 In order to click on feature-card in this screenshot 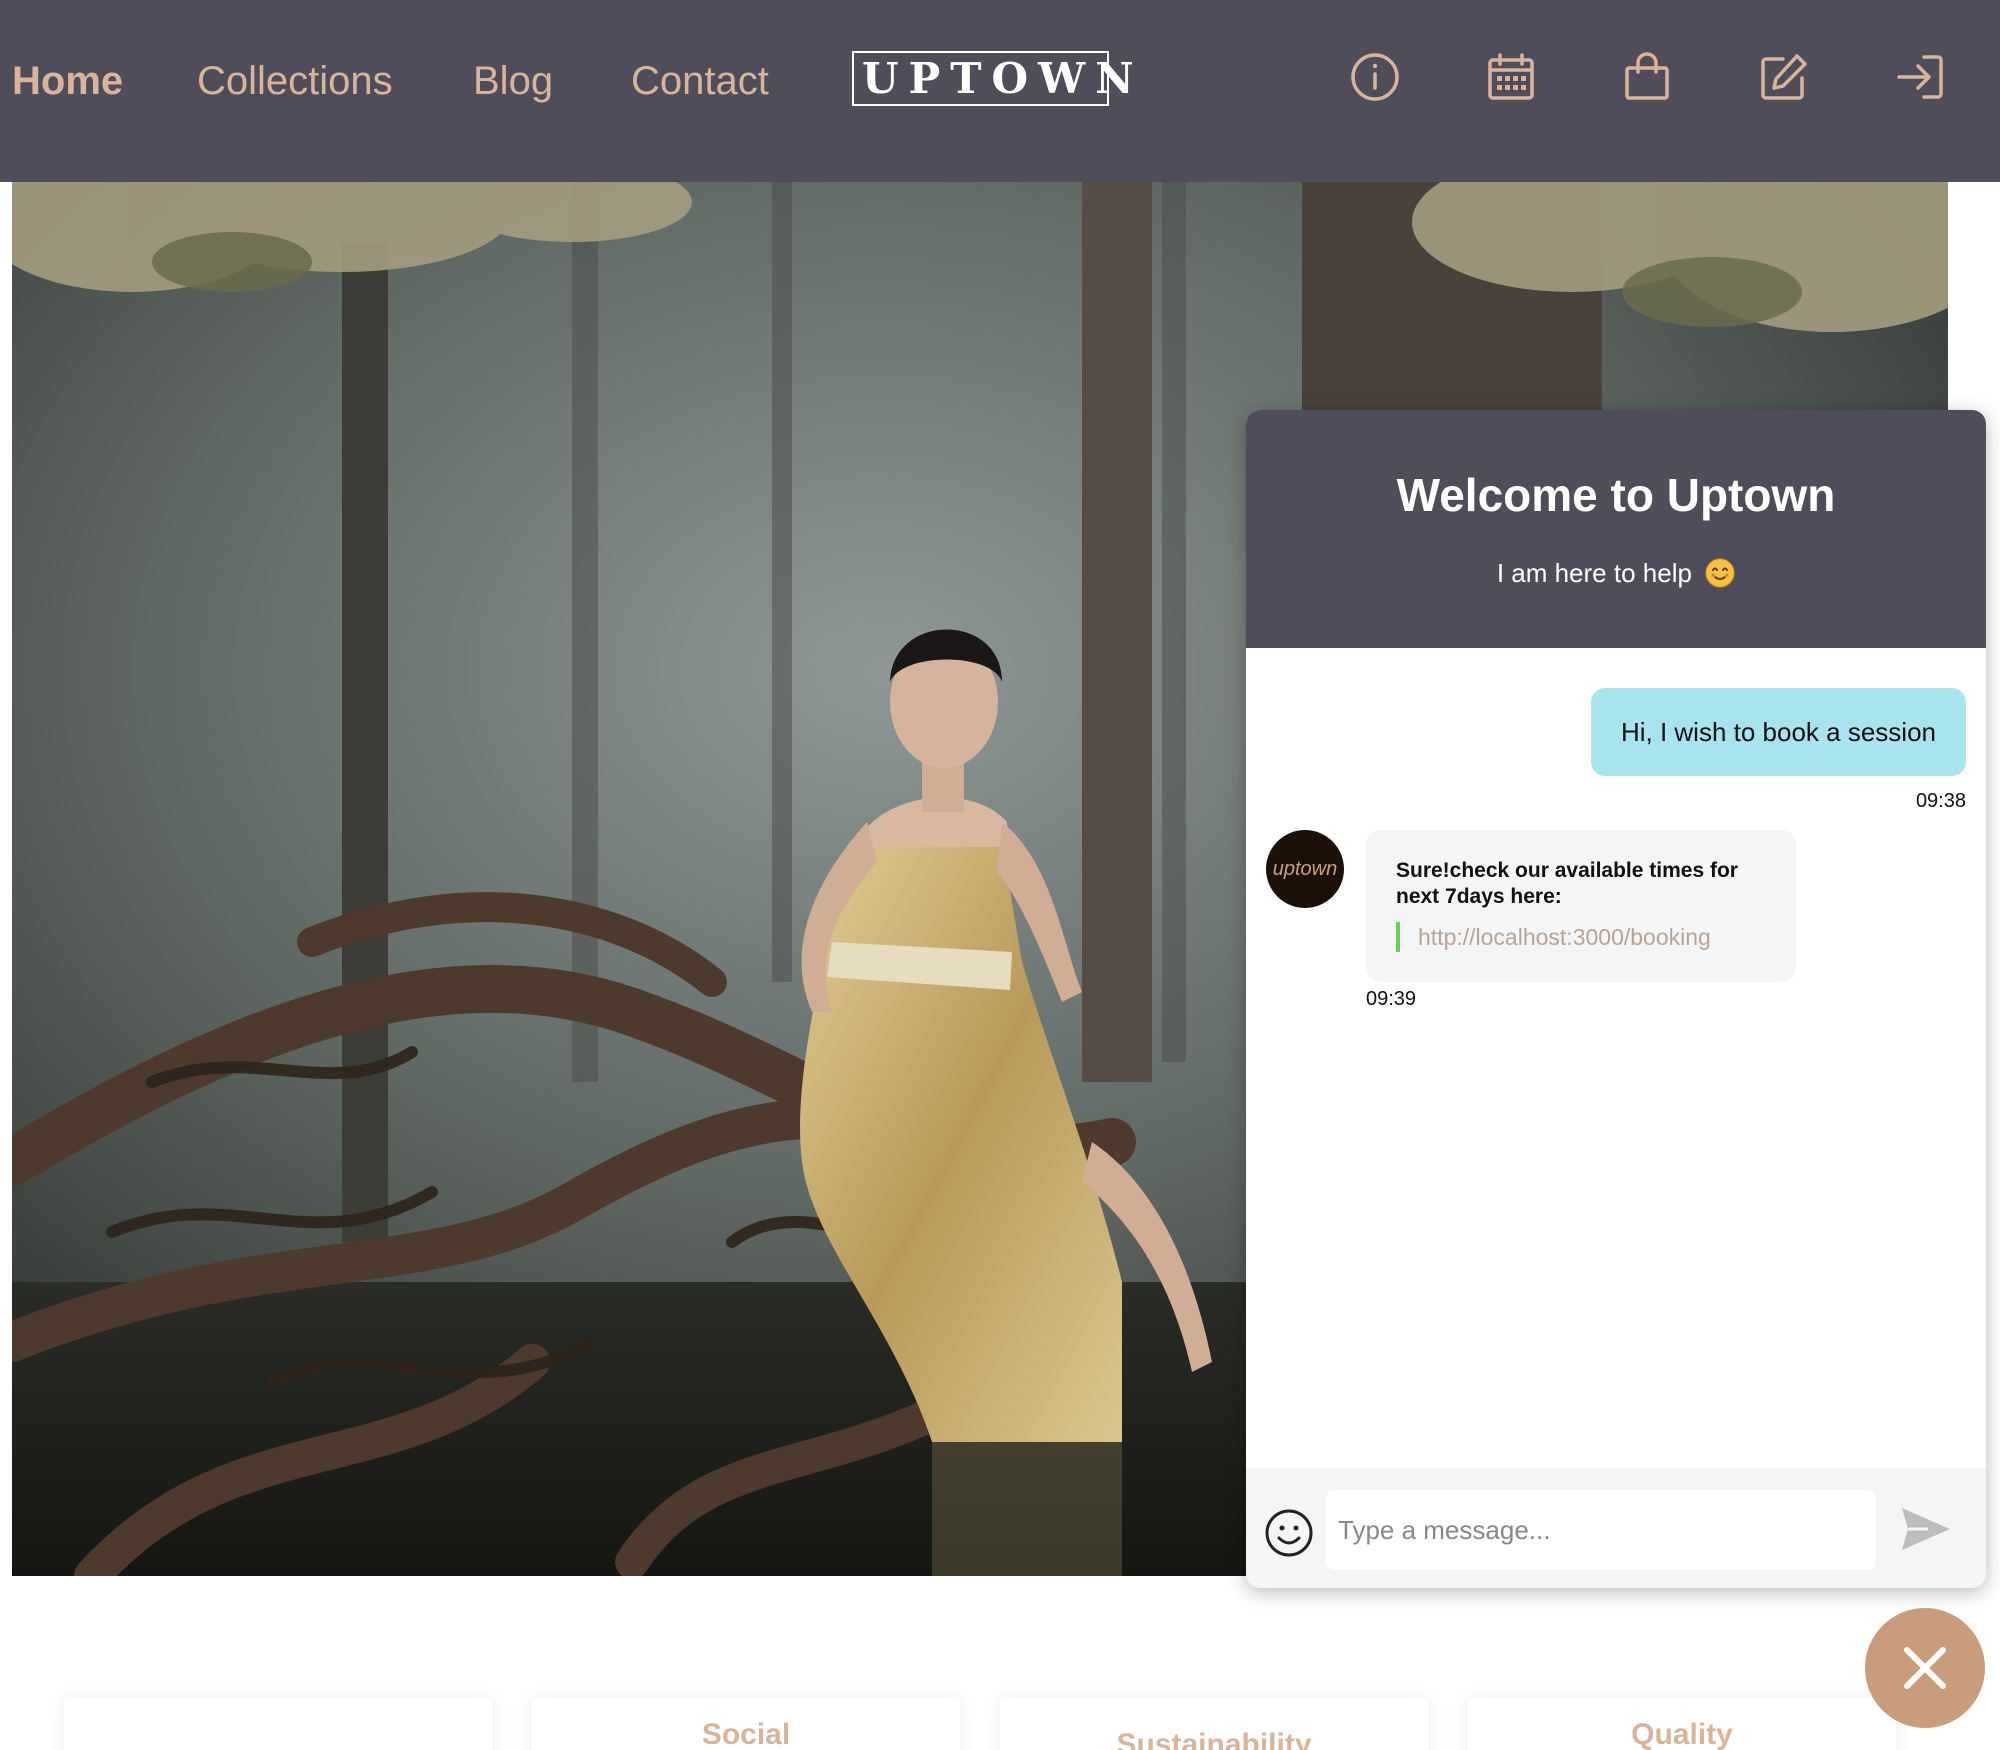, I will do `click(278, 1724)`.